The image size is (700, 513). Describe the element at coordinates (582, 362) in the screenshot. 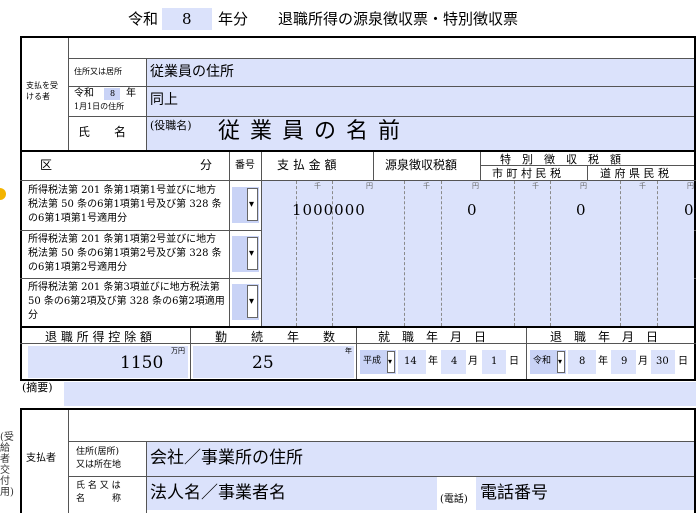

I see `retire-year: 8` at that location.